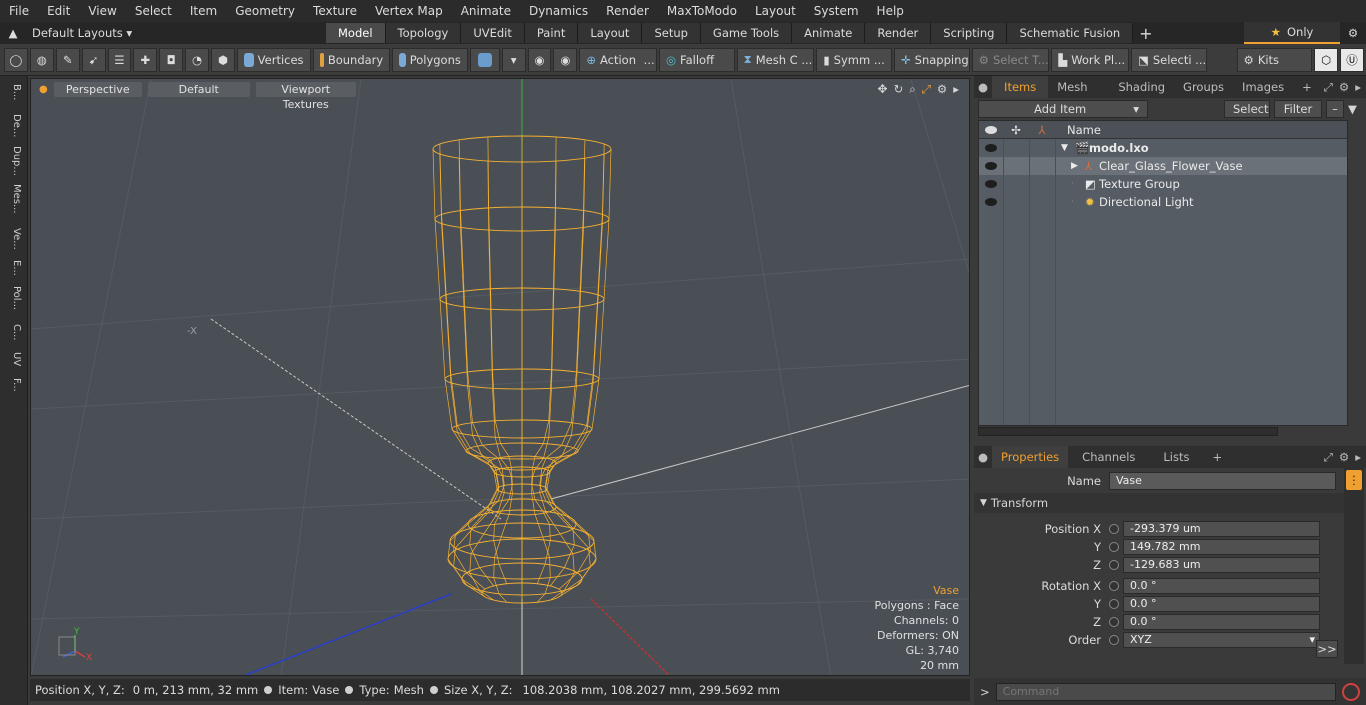  Describe the element at coordinates (1020, 87) in the screenshot. I see `tab-items: Items` at that location.